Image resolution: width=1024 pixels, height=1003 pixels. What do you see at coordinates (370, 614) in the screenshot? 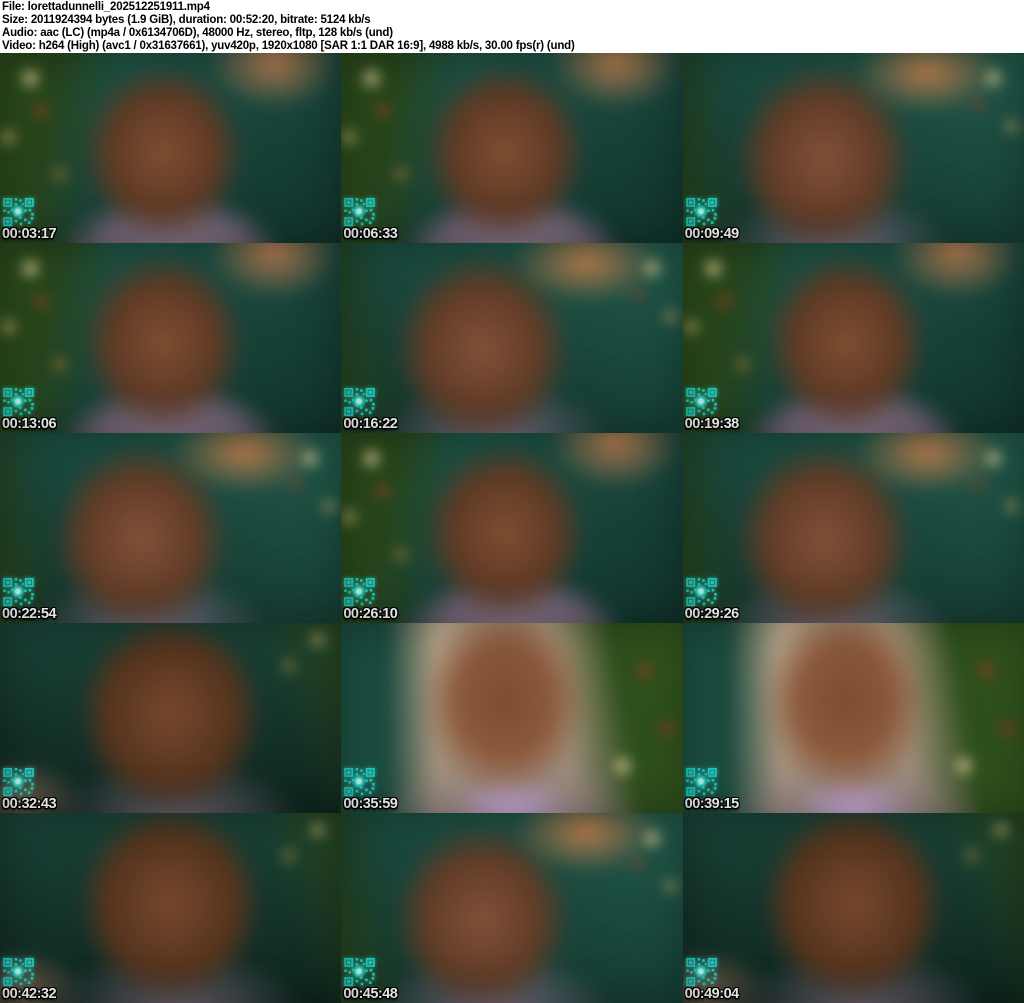
I see `timestamp-overlay: 00:26:10` at bounding box center [370, 614].